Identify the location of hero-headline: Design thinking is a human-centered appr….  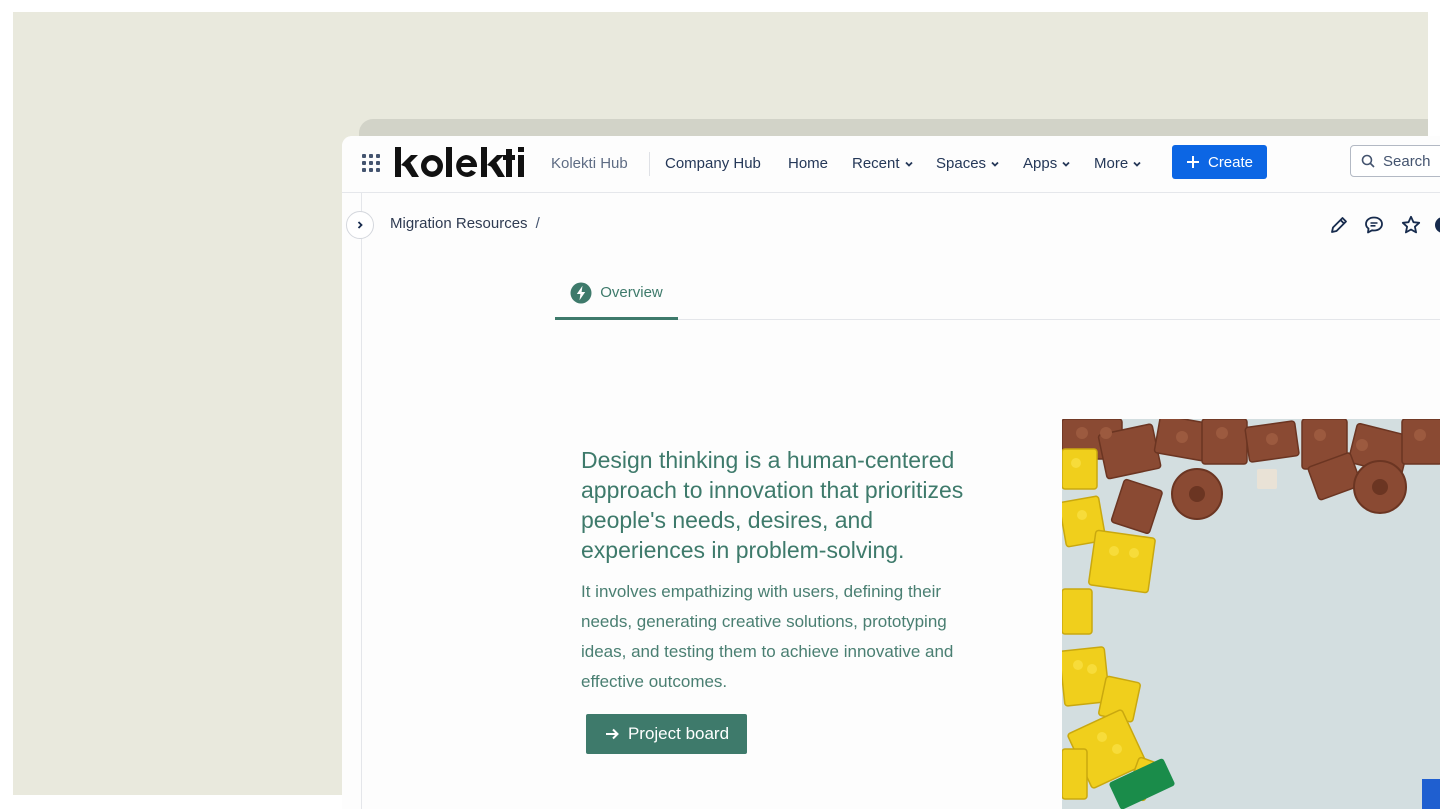
(772, 505).